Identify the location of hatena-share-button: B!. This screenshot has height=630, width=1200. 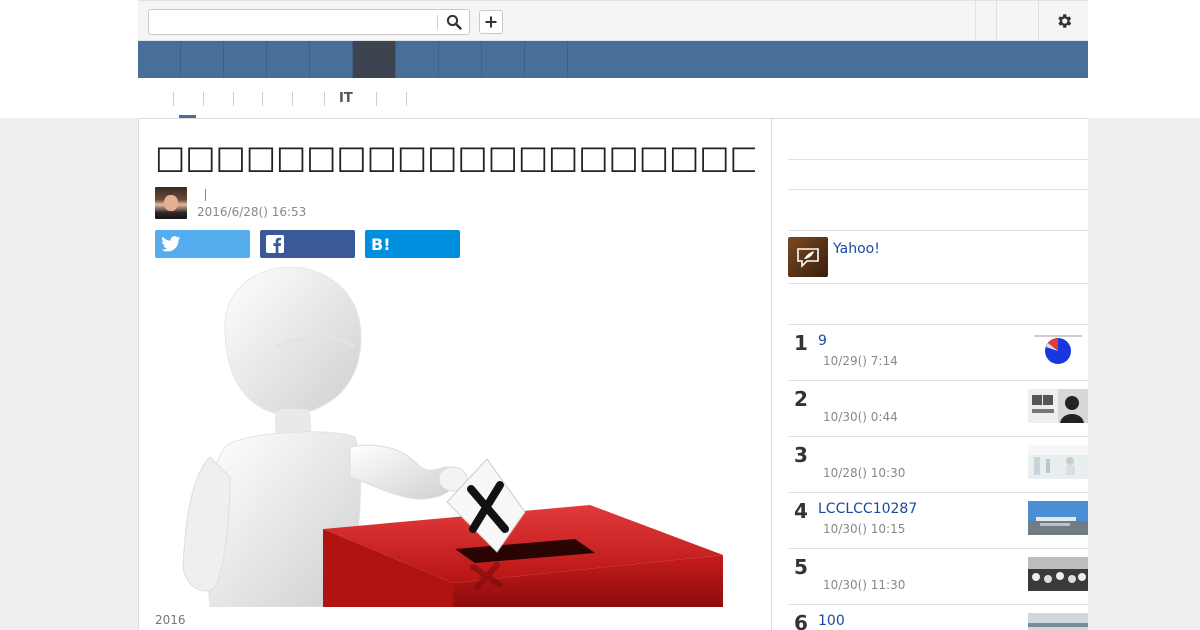
(412, 244).